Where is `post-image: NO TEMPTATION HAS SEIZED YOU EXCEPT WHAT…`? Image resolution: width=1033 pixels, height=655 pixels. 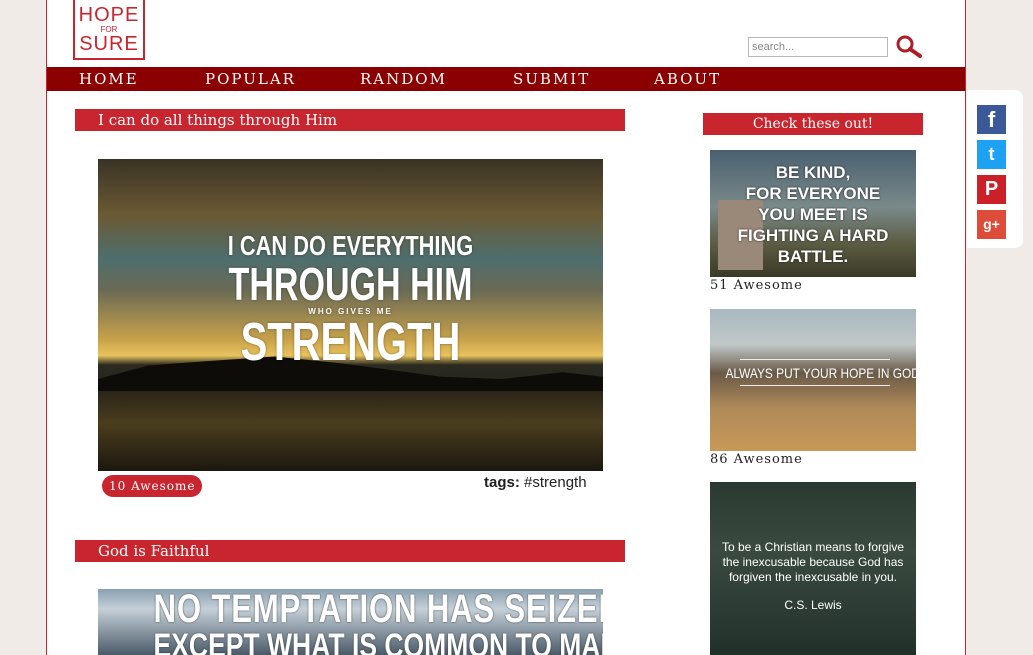 post-image: NO TEMPTATION HAS SEIZED YOU EXCEPT WHAT… is located at coordinates (350, 622).